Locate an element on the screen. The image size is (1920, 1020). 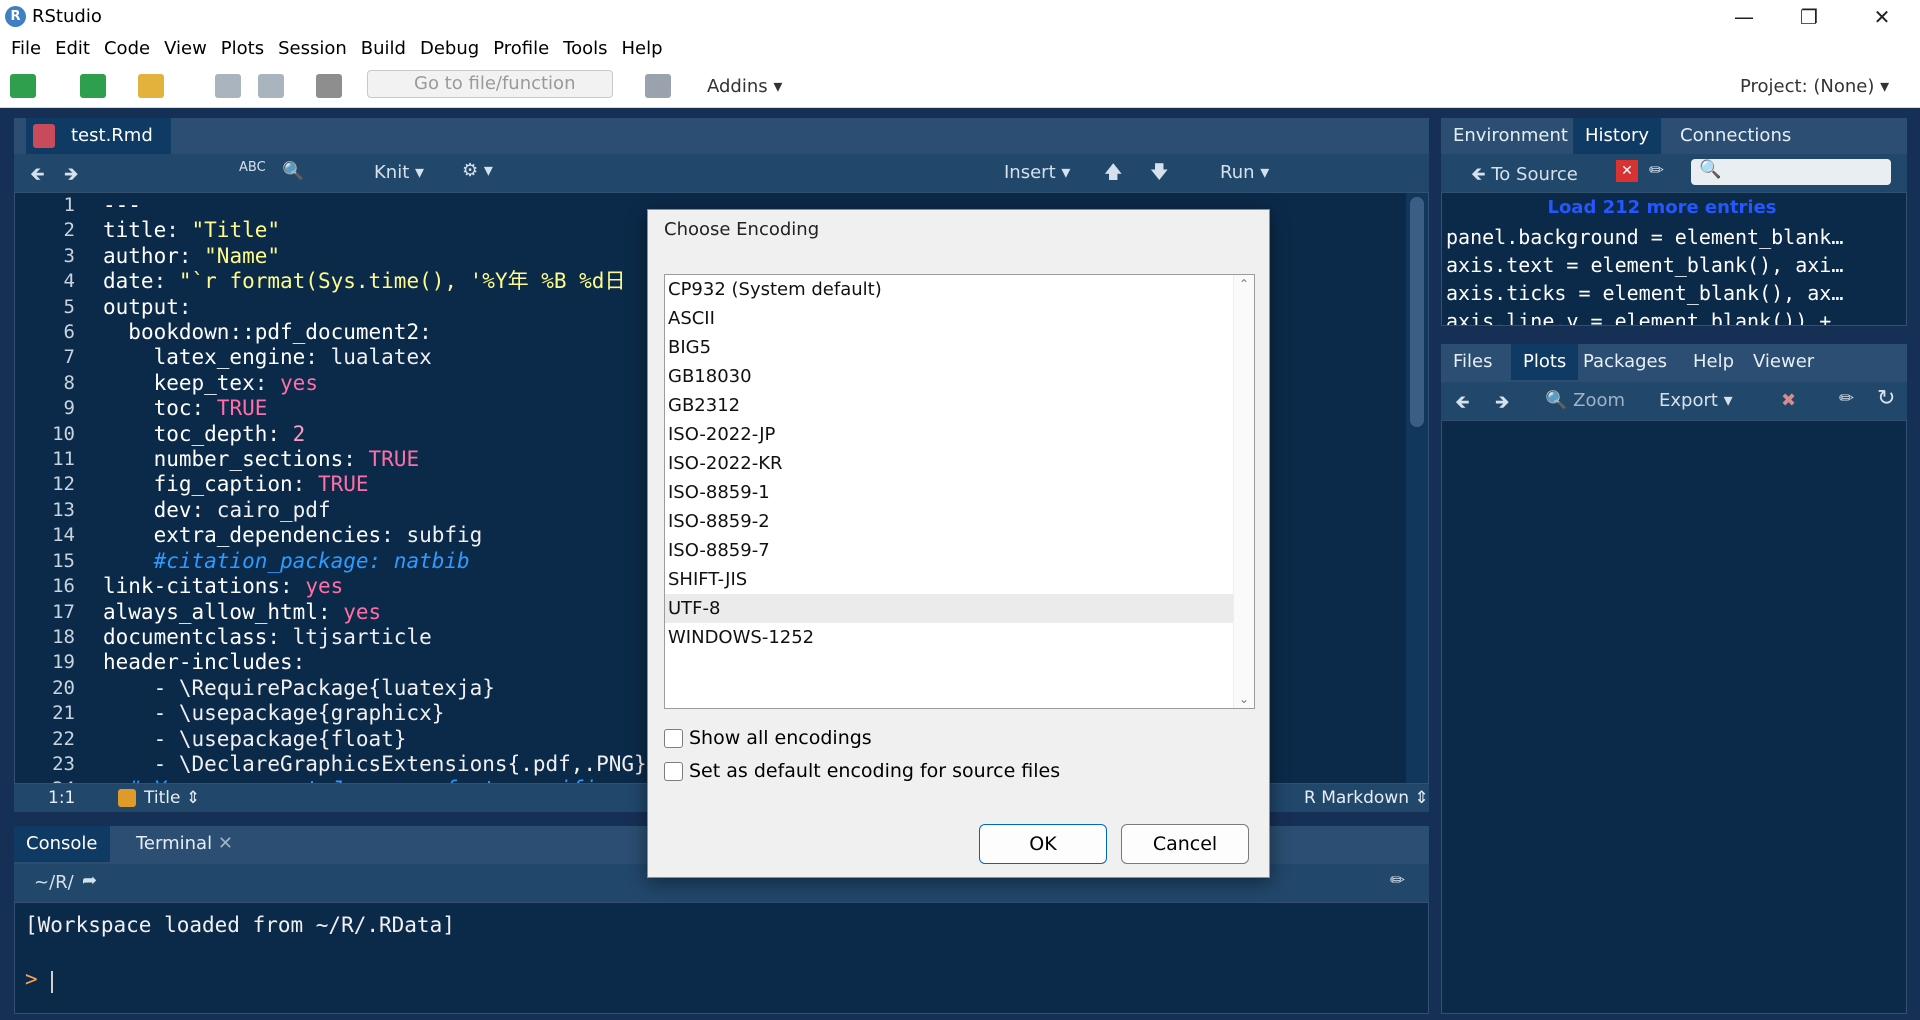
new-project-icon is located at coordinates (93, 86).